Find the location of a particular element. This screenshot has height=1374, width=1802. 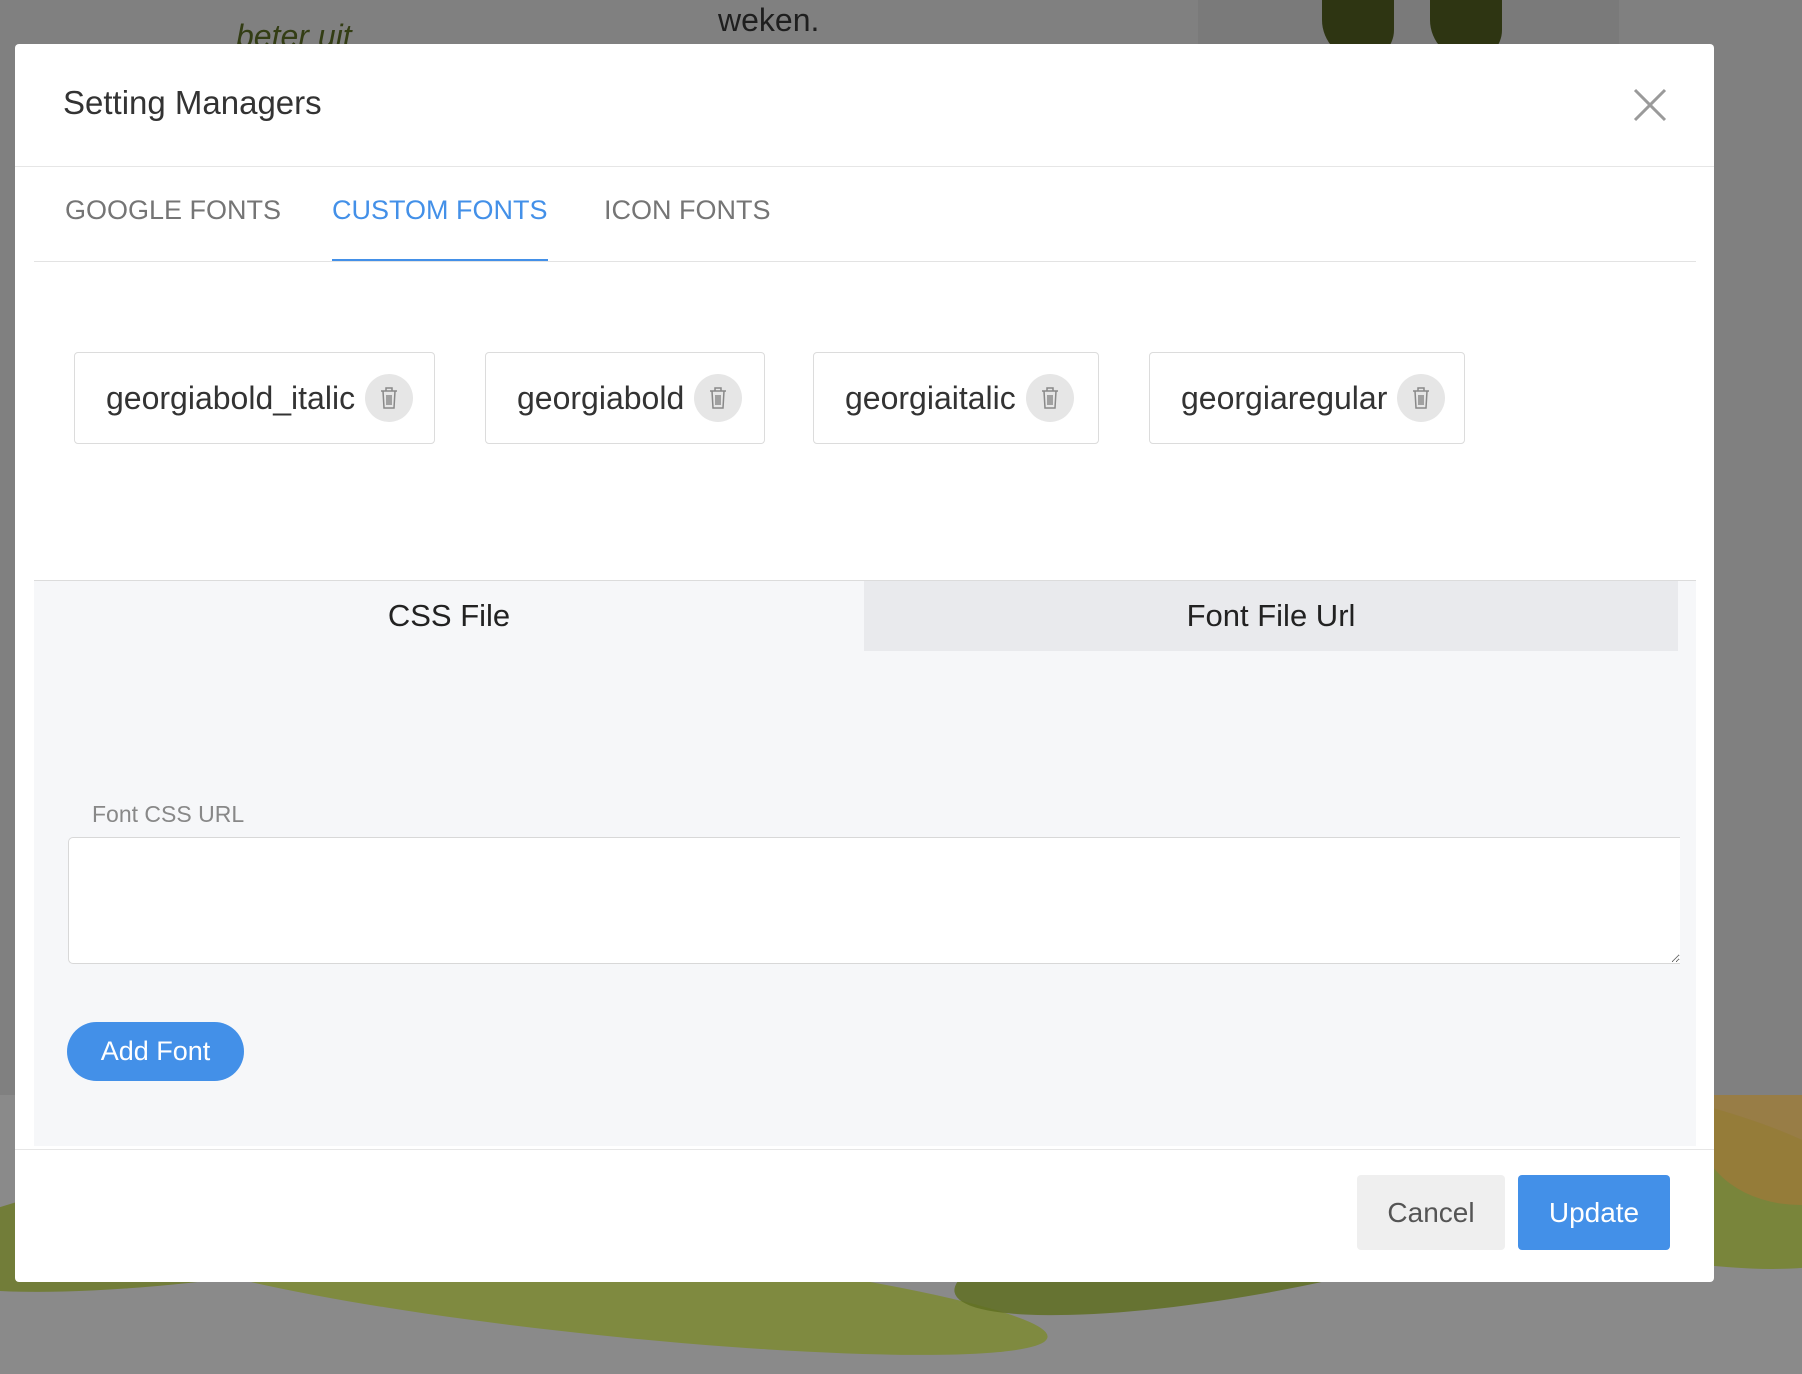

font-css-url-input is located at coordinates (874, 900).